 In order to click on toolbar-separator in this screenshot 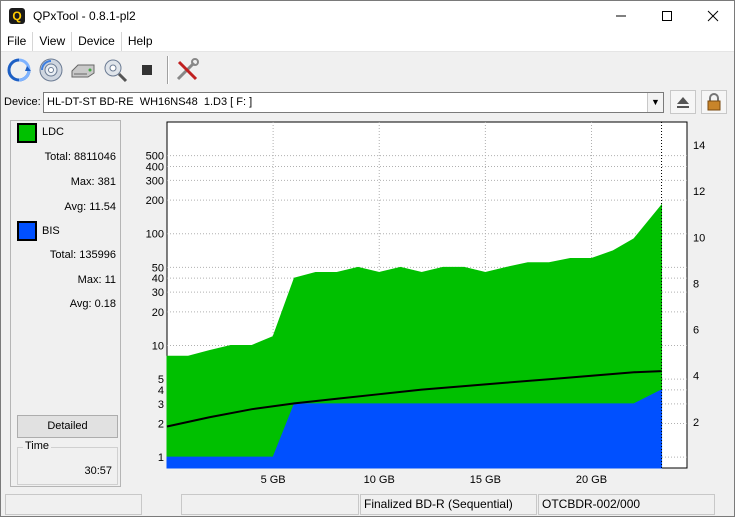, I will do `click(168, 70)`.